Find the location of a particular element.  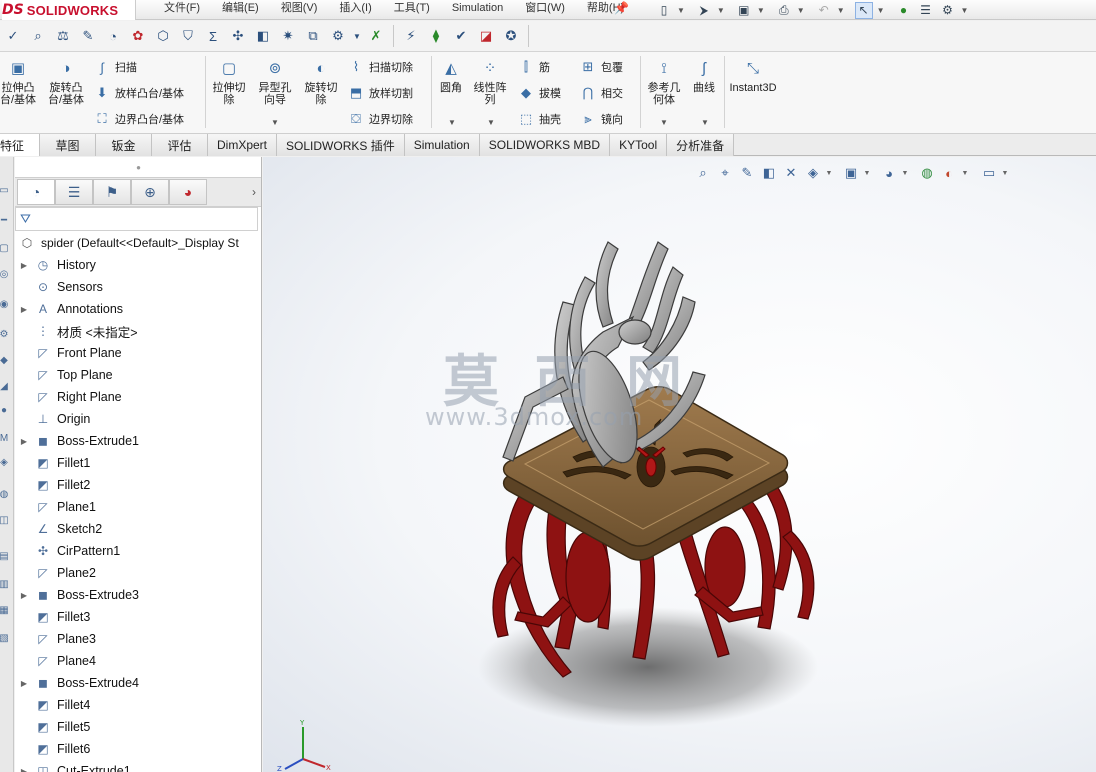

hole-wizard-dropdown-icon: ▼ is located at coordinates (275, 122).